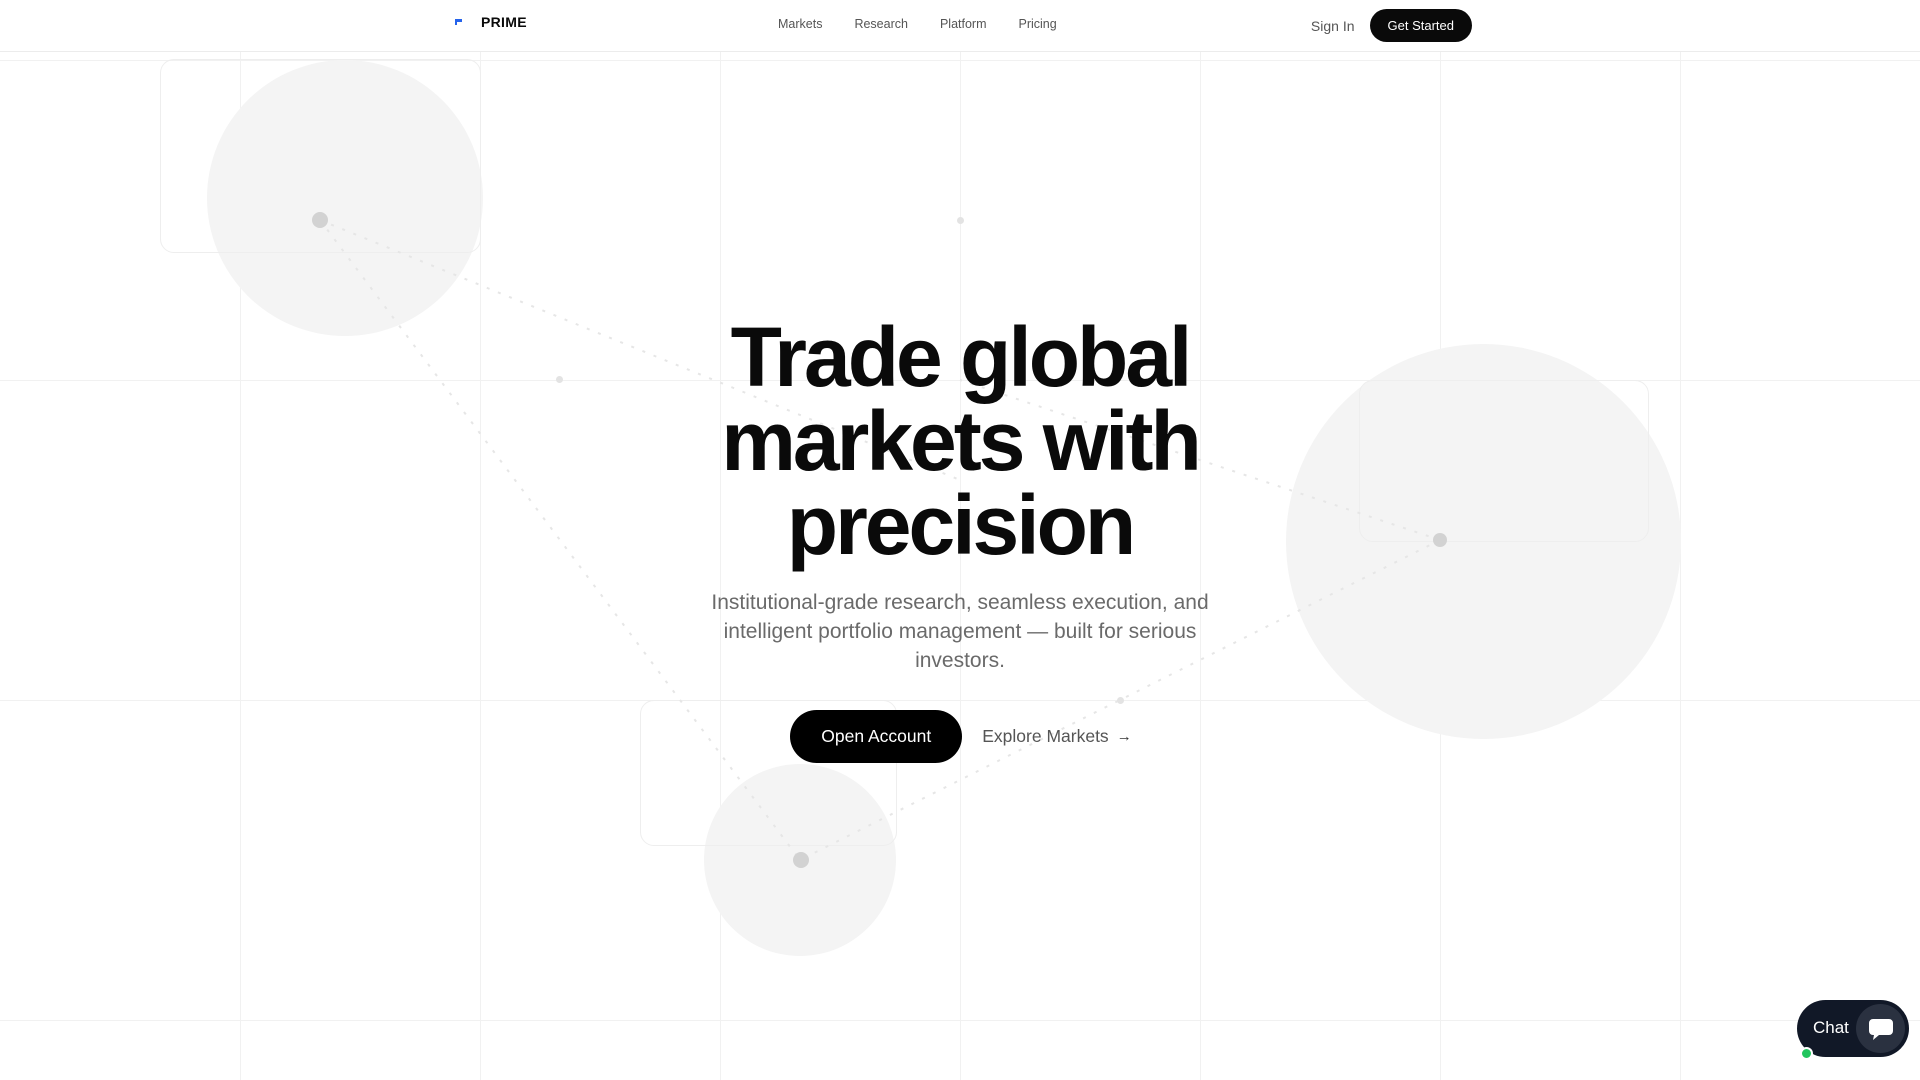  What do you see at coordinates (960, 660) in the screenshot?
I see `hero-subtitle-line: investors.` at bounding box center [960, 660].